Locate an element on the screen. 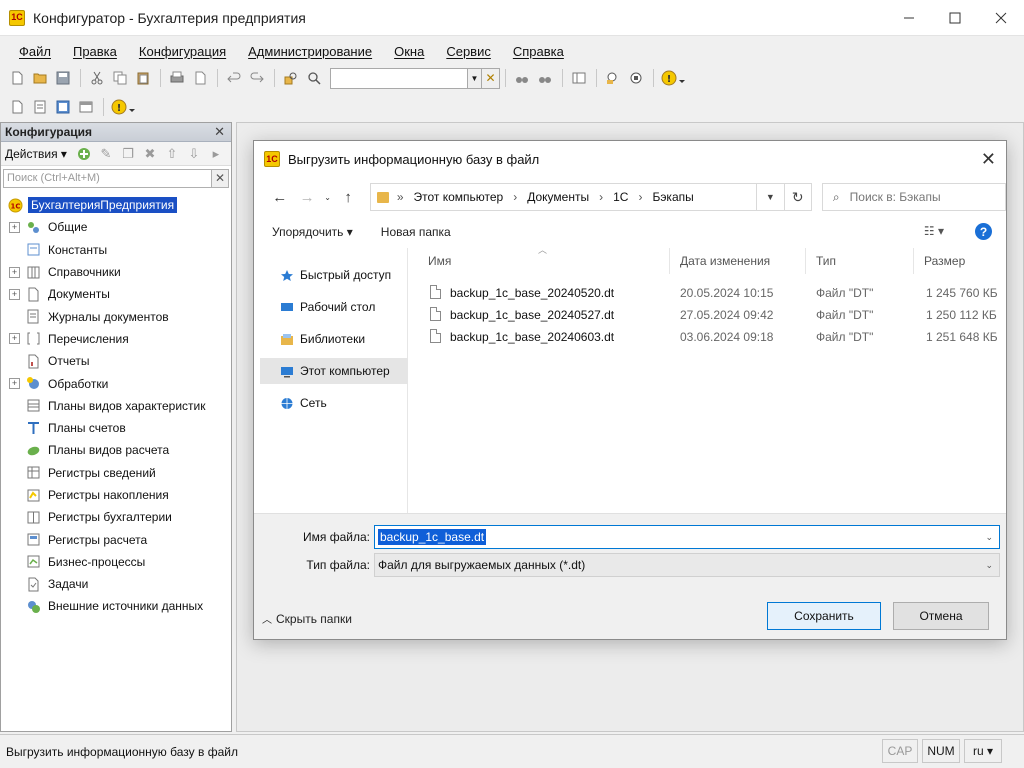  tree-item: Бизнес-процессы is located at coordinates (116, 562).